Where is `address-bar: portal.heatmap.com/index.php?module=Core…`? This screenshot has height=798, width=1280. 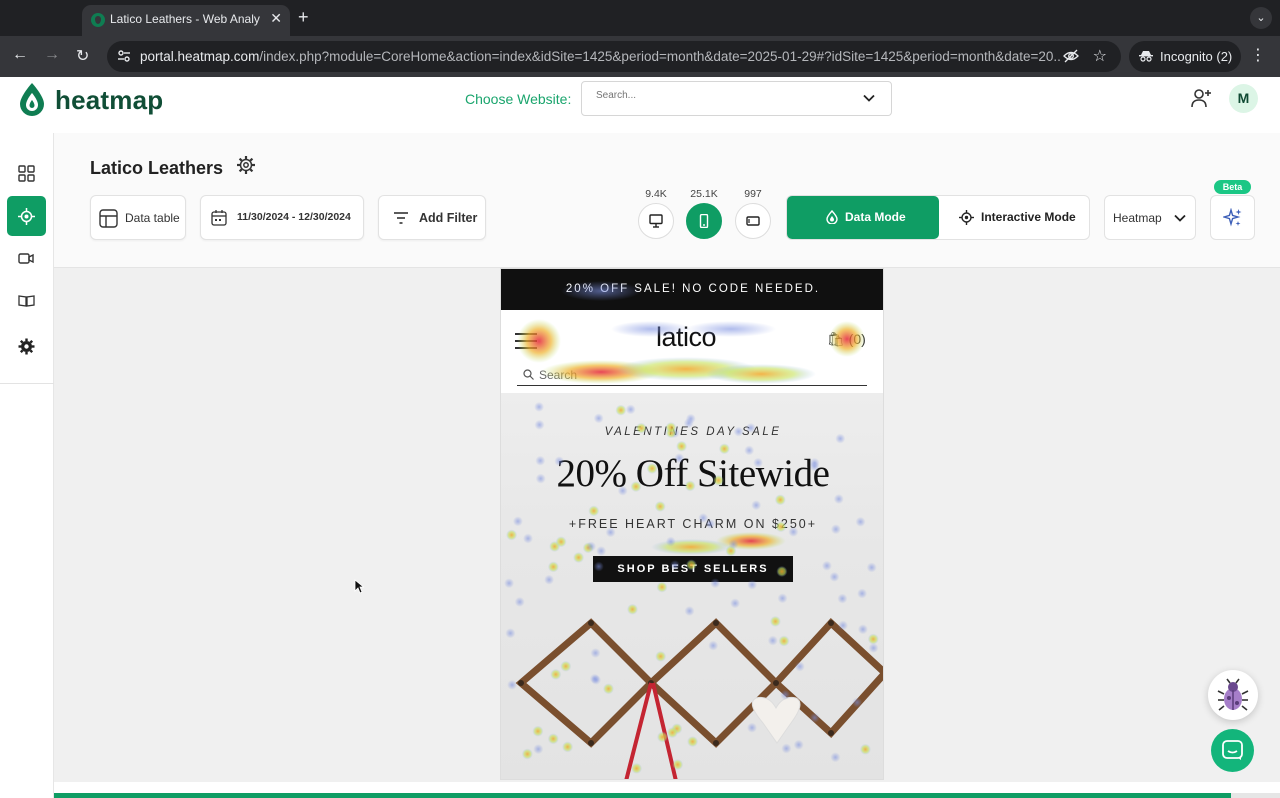
address-bar: portal.heatmap.com/index.php?module=Core… is located at coordinates (614, 56).